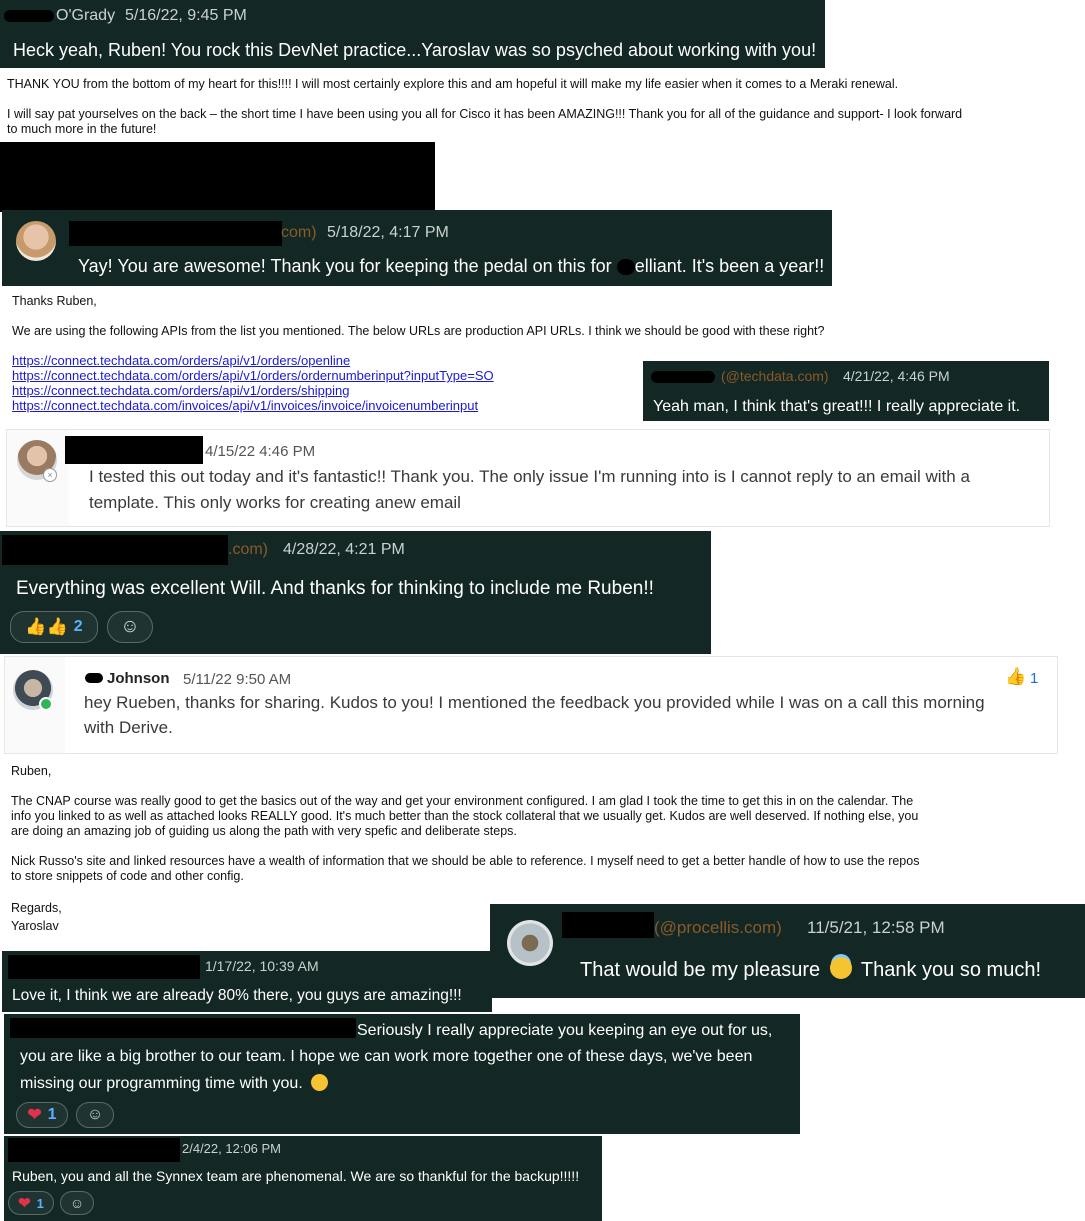 The image size is (1085, 1221). I want to click on reaction-thumbs-up: 👍 👍 2, so click(54, 627).